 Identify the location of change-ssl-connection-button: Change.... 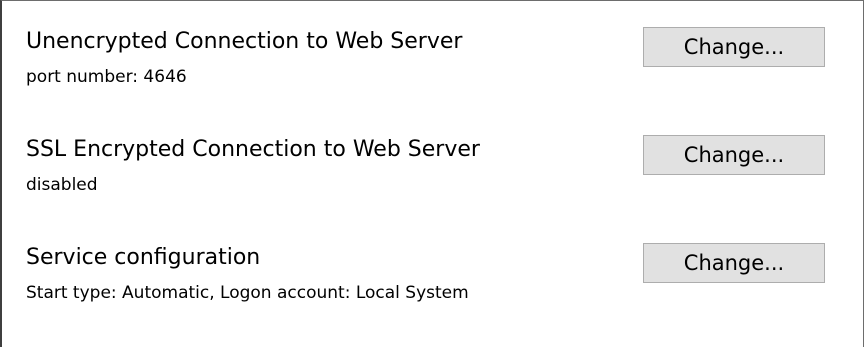
(734, 155).